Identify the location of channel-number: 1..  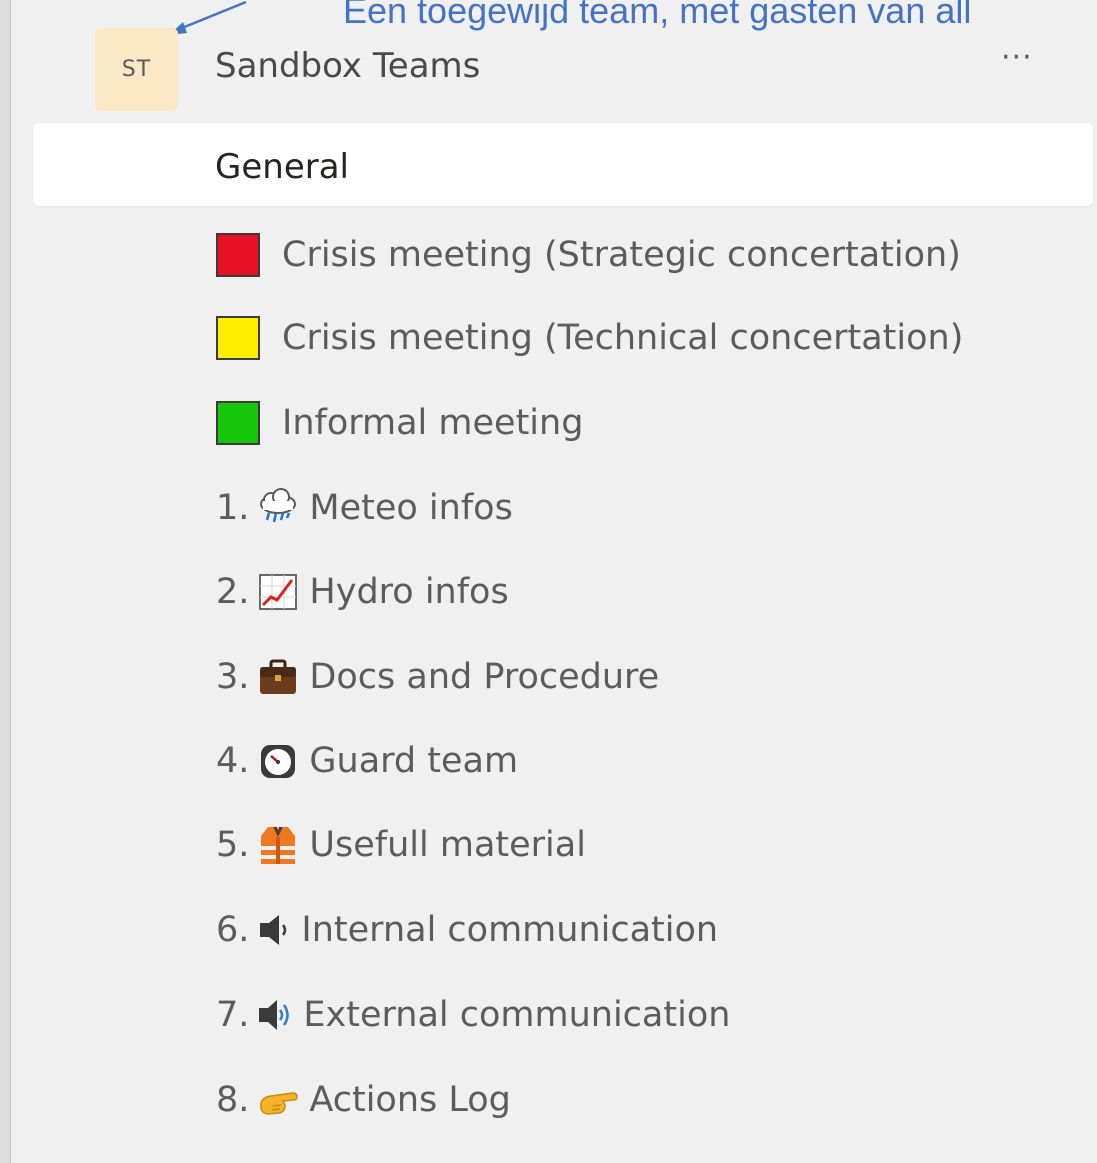
(233, 508).